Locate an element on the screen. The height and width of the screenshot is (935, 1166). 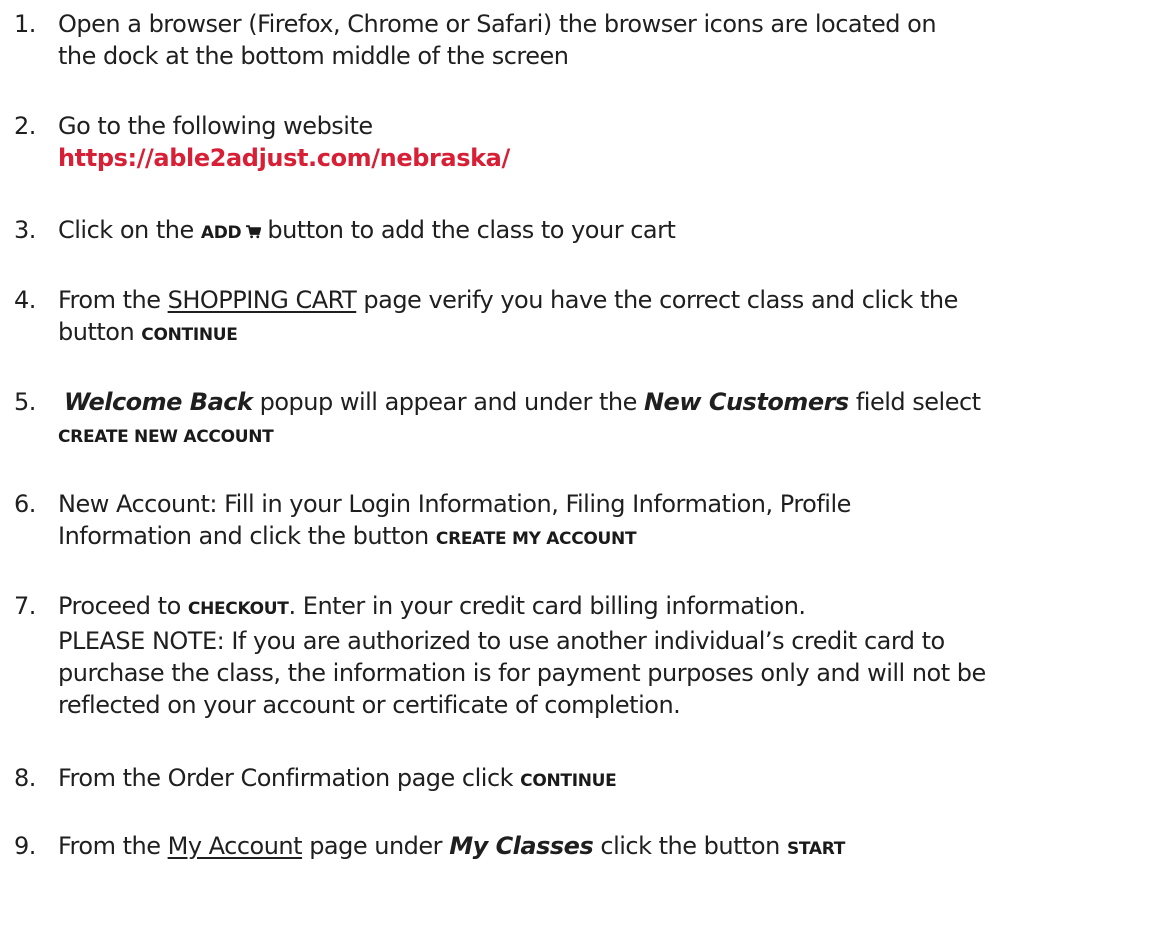
step-text: Click on the is located at coordinates (129, 230).